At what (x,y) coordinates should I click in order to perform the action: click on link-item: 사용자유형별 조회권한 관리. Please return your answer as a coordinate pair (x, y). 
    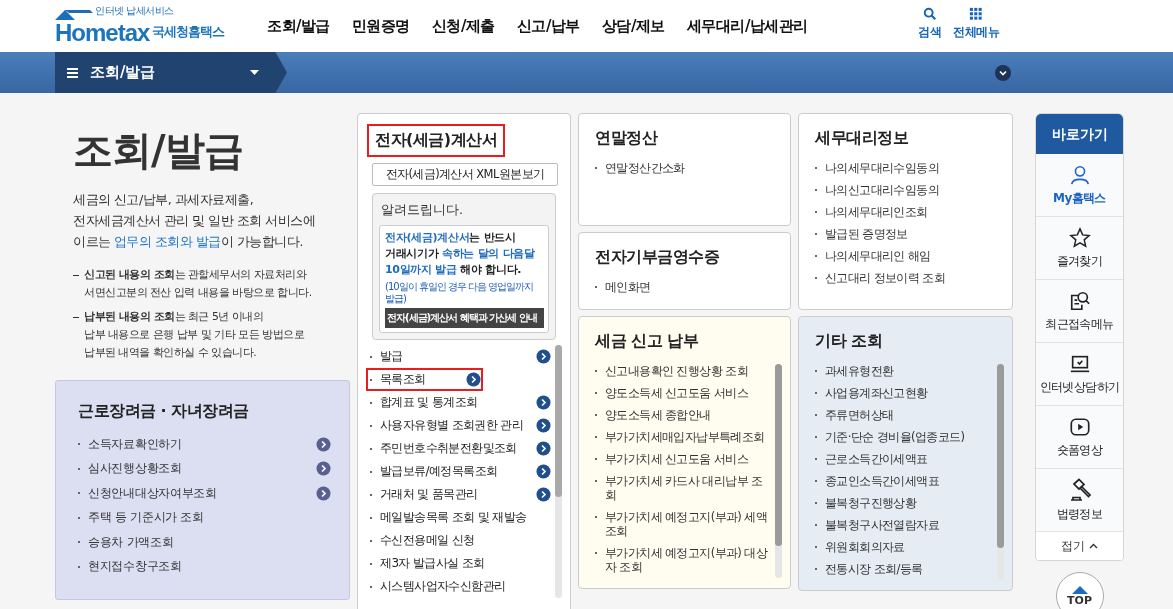
    Looking at the image, I should click on (458, 425).